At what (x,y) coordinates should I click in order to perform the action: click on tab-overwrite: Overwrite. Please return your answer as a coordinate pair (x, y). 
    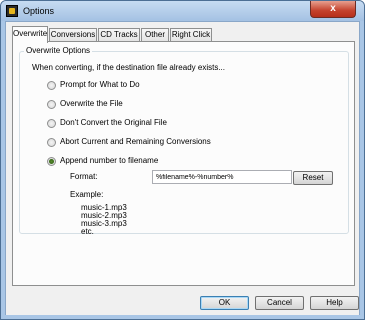
    Looking at the image, I should click on (30, 34).